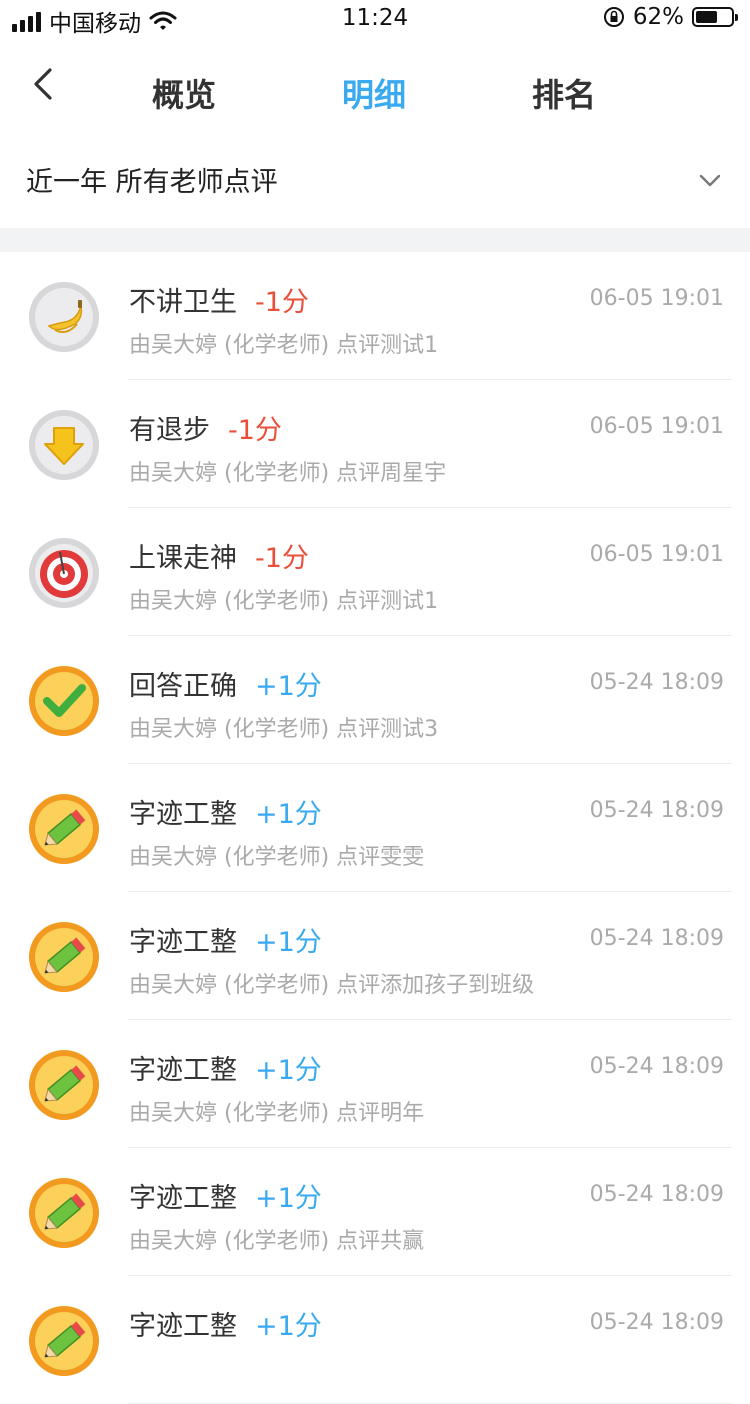 This screenshot has width=750, height=1404. Describe the element at coordinates (64, 573) in the screenshot. I see `target-icon` at that location.